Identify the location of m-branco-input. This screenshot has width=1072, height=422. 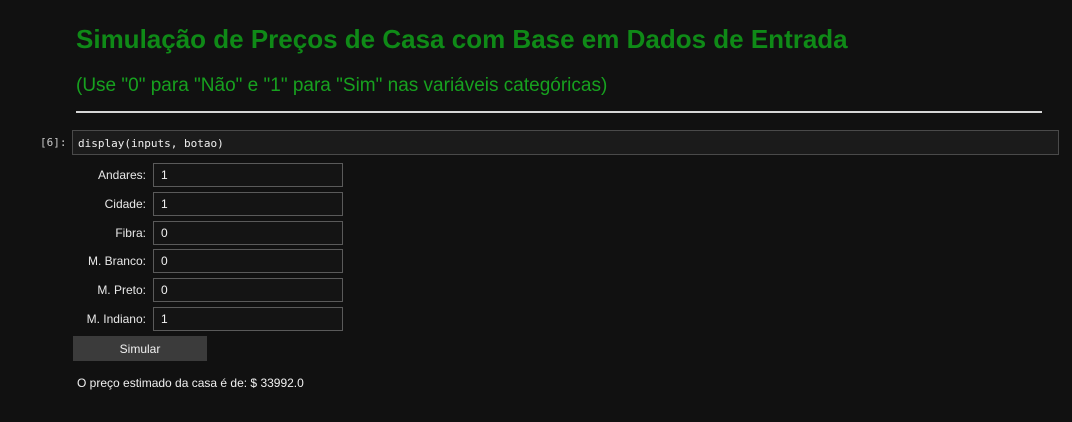
(248, 261).